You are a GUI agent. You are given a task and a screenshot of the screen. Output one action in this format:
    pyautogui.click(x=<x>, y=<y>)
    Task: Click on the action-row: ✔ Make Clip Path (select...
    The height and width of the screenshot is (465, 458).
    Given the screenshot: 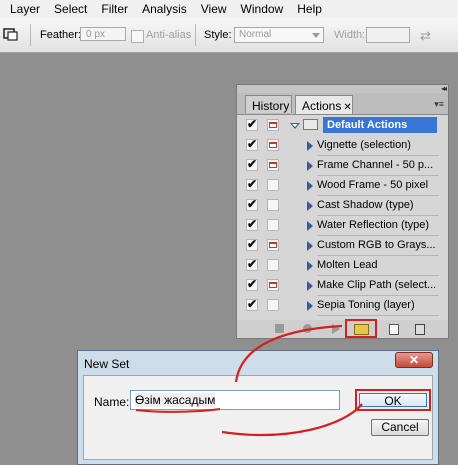 What is the action you would take?
    pyautogui.click(x=341, y=286)
    